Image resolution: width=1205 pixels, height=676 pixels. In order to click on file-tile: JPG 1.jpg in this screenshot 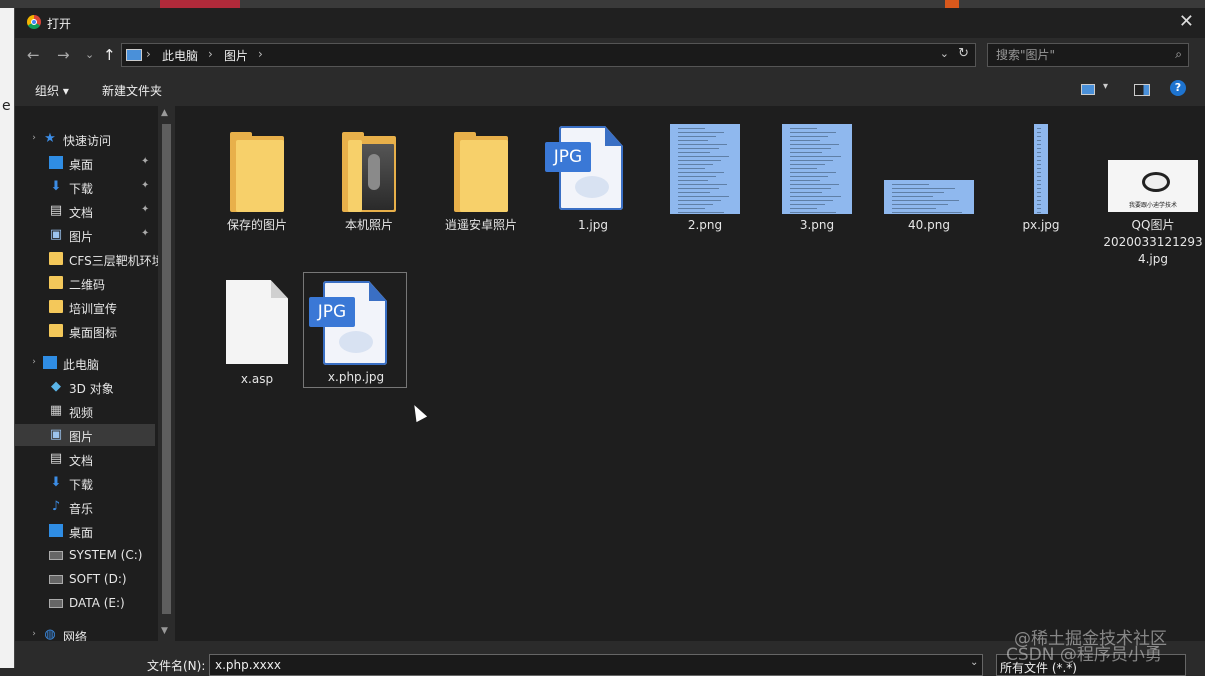, I will do `click(593, 176)`.